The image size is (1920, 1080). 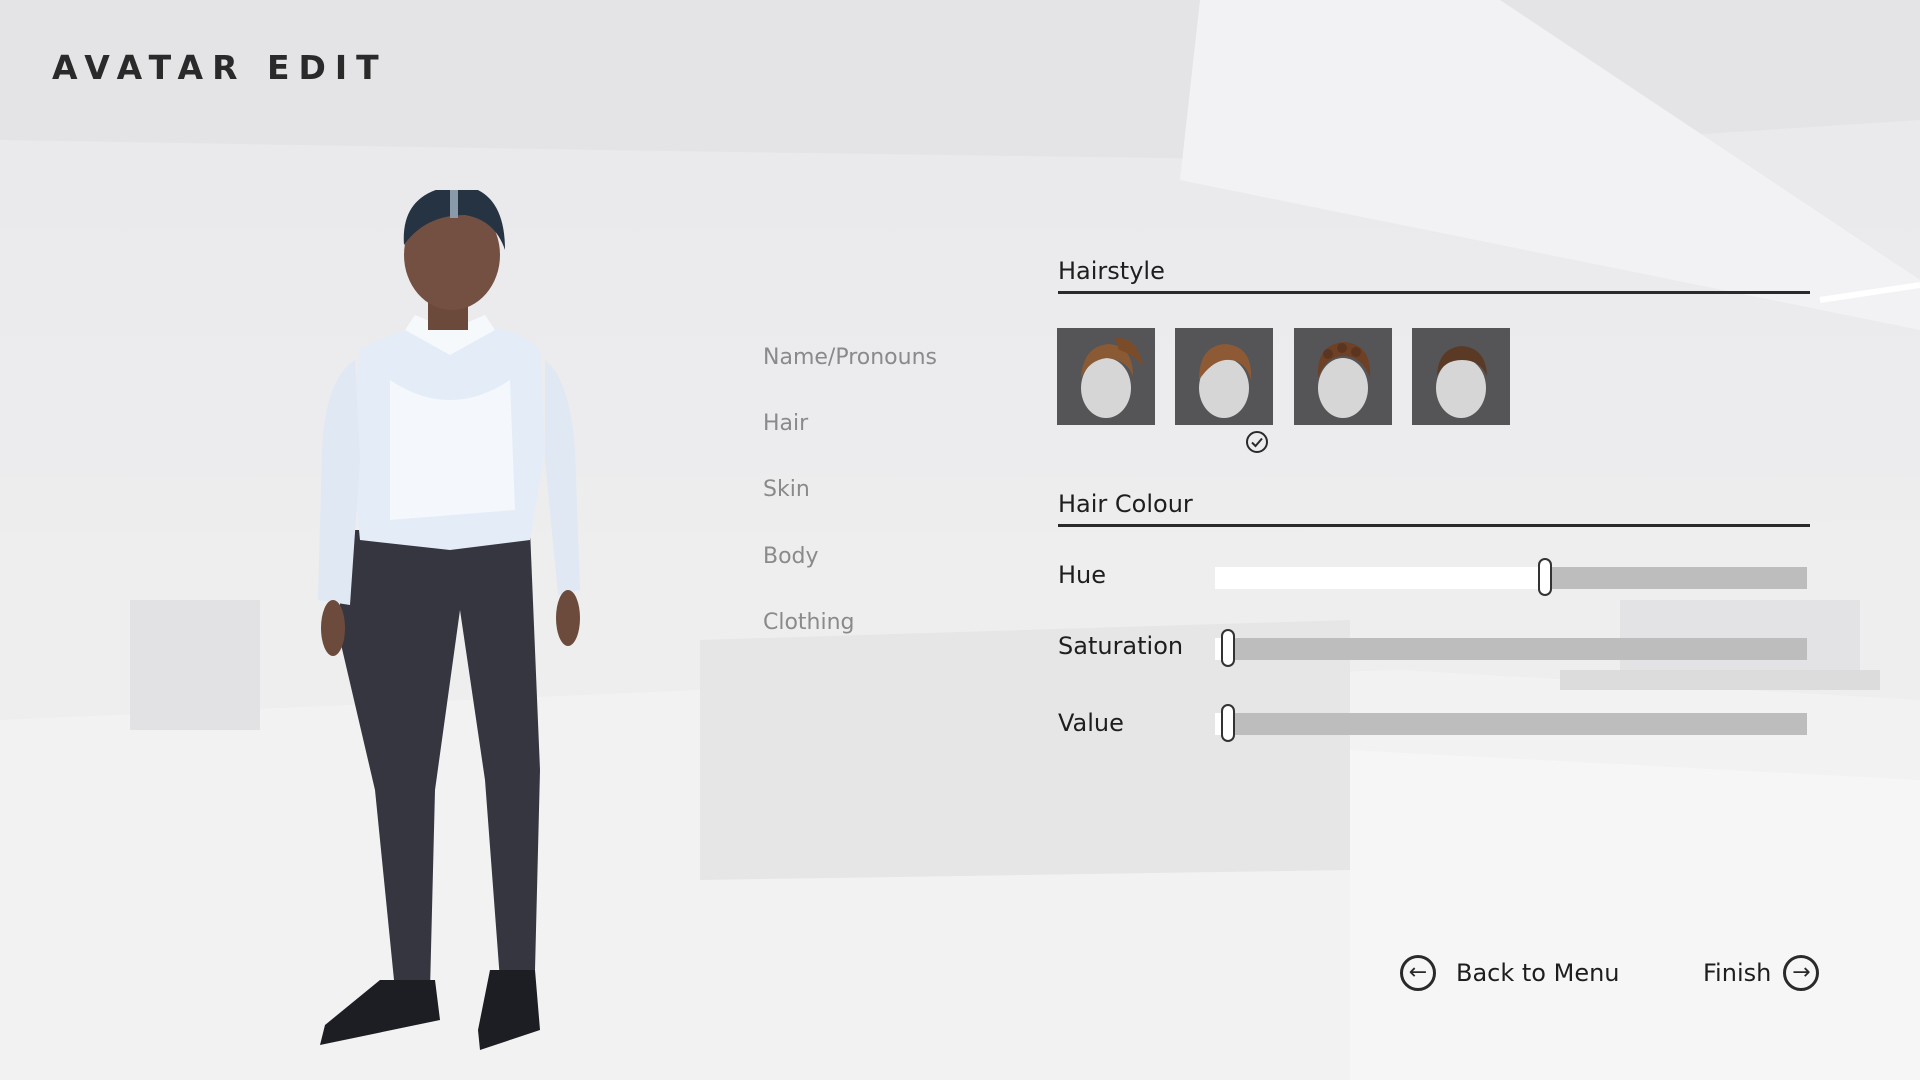 What do you see at coordinates (1434, 275) in the screenshot?
I see `hairstyle-header: Hairstyle` at bounding box center [1434, 275].